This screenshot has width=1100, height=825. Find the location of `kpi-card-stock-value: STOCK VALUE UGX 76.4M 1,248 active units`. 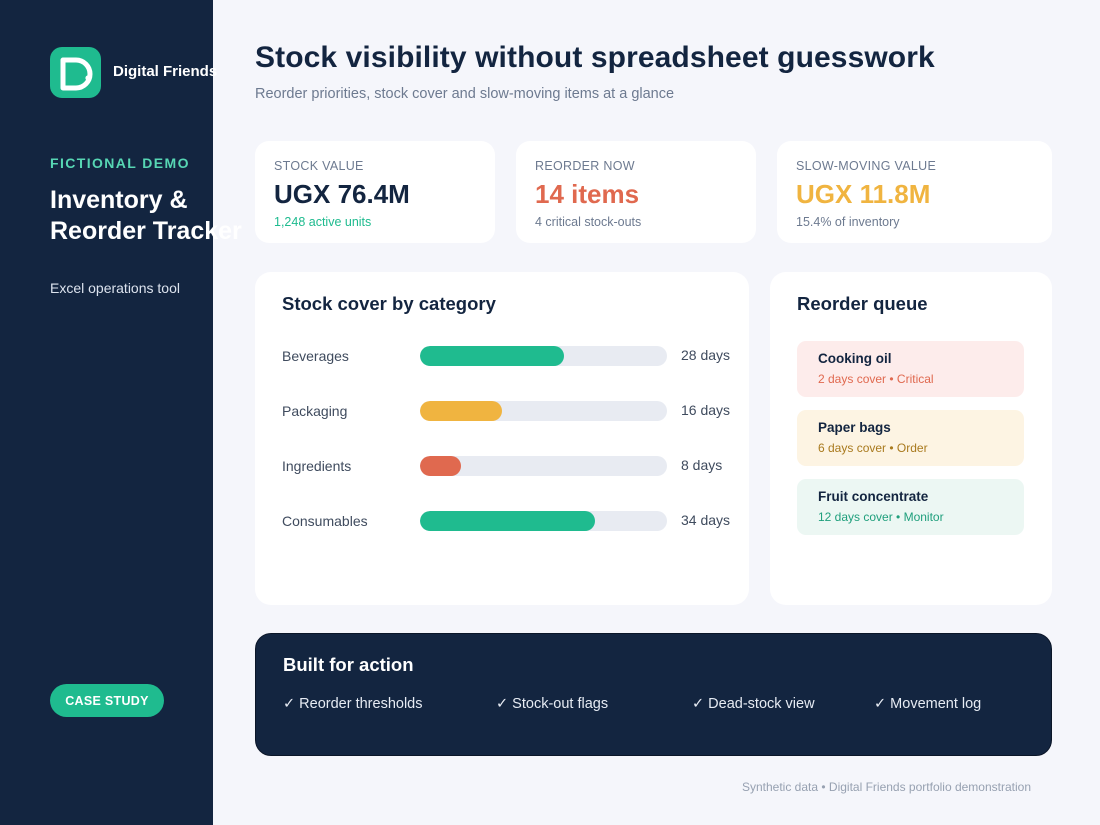

kpi-card-stock-value: STOCK VALUE UGX 76.4M 1,248 active units is located at coordinates (375, 192).